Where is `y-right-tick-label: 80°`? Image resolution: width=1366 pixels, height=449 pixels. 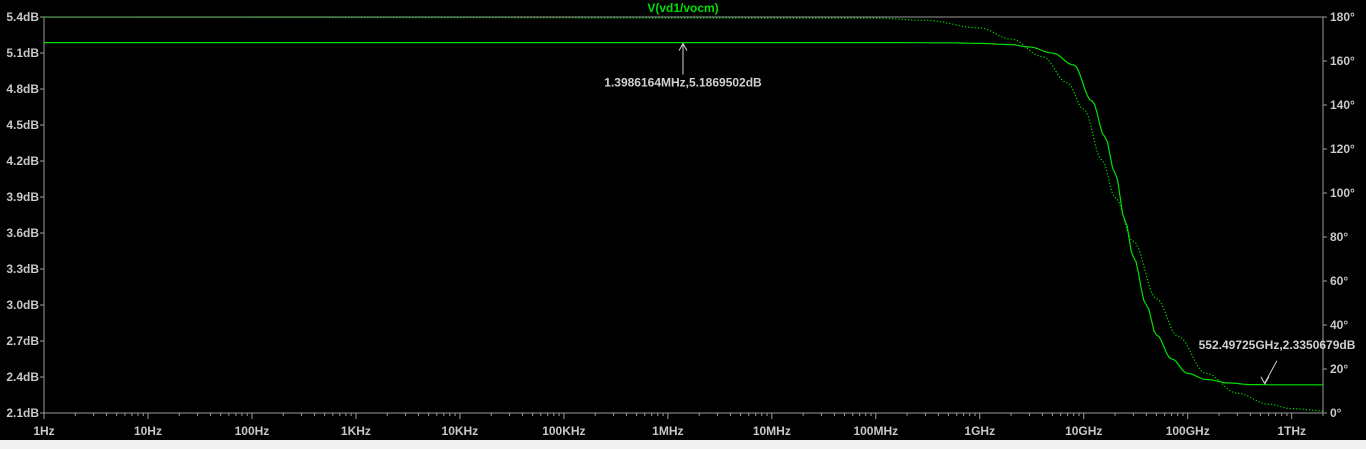
y-right-tick-label: 80° is located at coordinates (1339, 237).